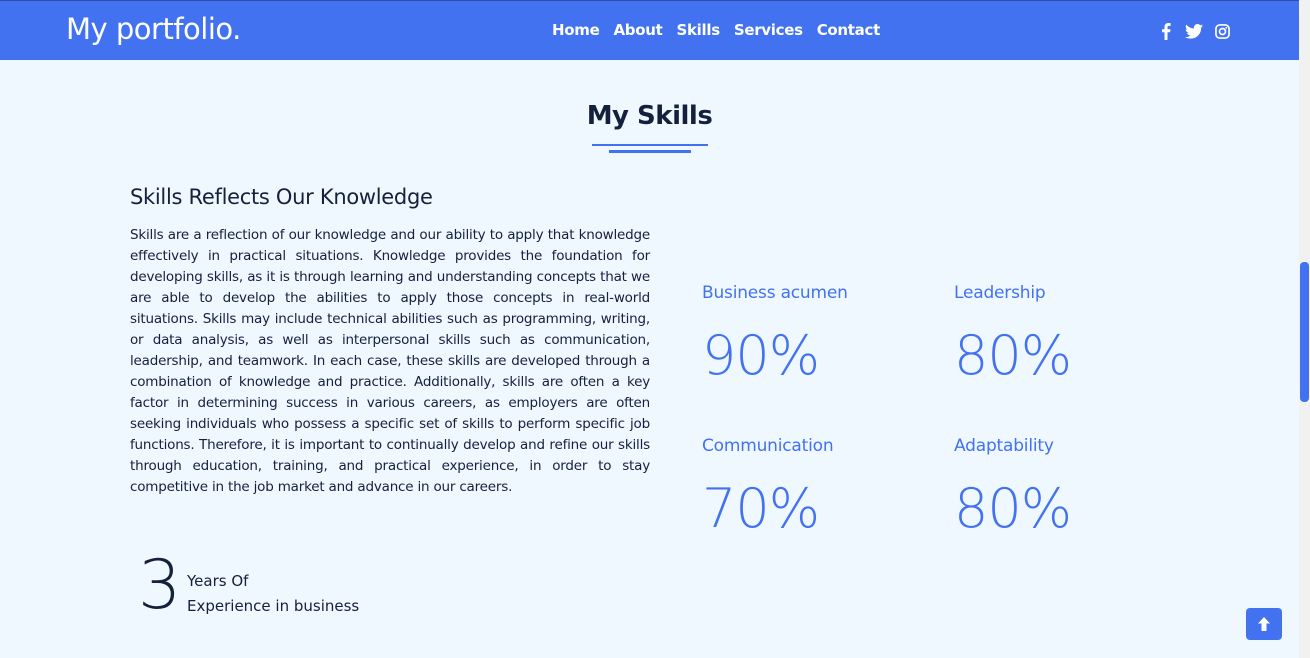  What do you see at coordinates (1013, 508) in the screenshot?
I see `skill-value-adaptability: 80%` at bounding box center [1013, 508].